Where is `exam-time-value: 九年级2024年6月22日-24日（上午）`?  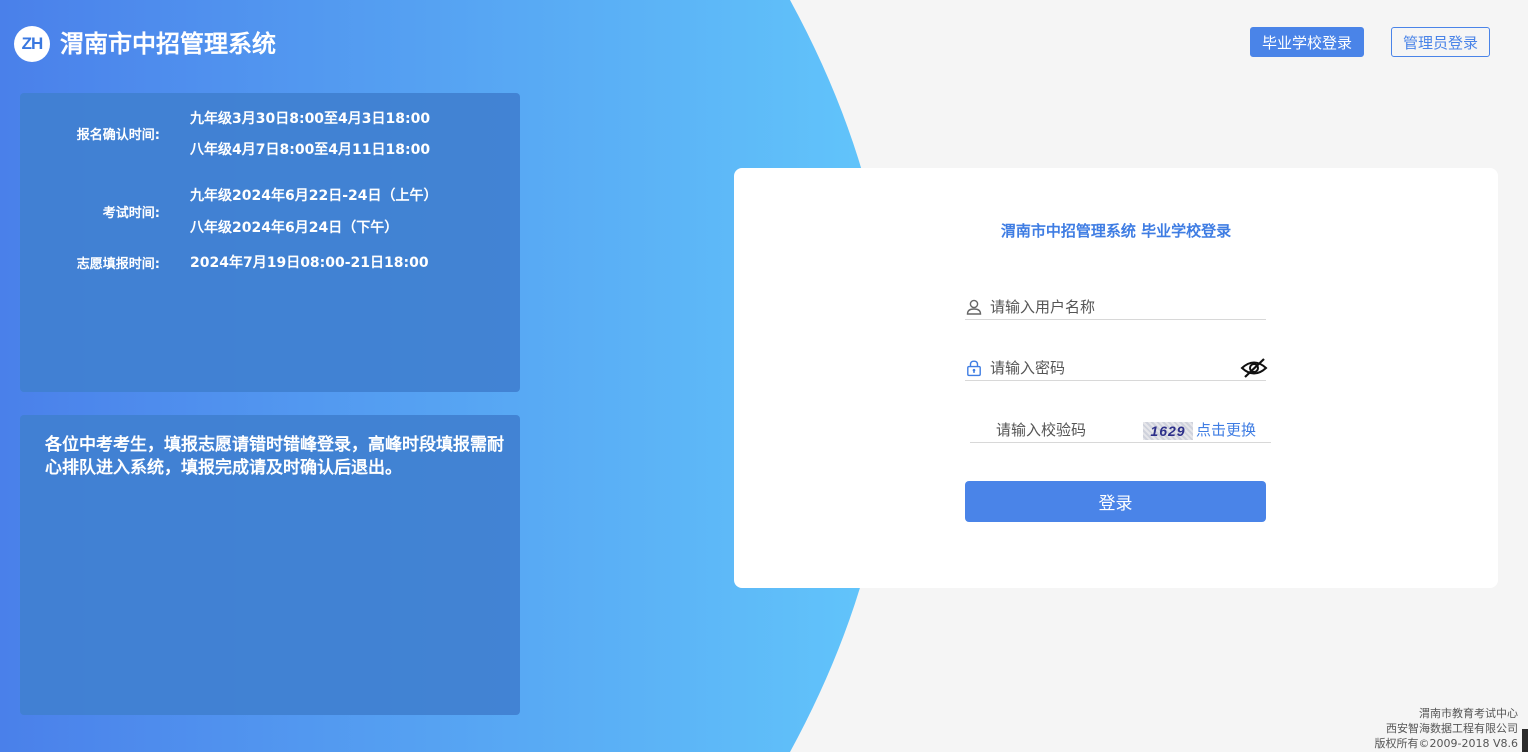
exam-time-value: 九年级2024年6月22日-24日（上午） is located at coordinates (314, 196).